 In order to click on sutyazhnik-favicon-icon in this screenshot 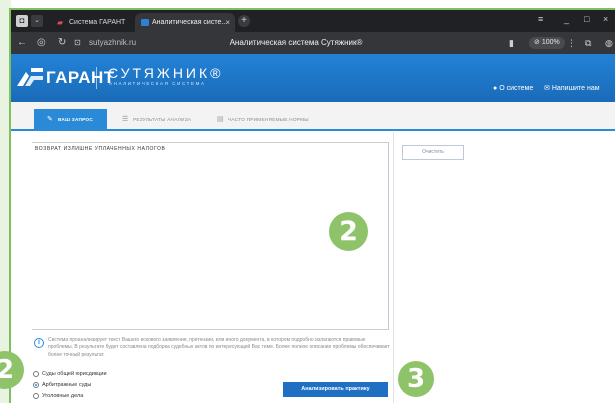, I will do `click(145, 22)`.